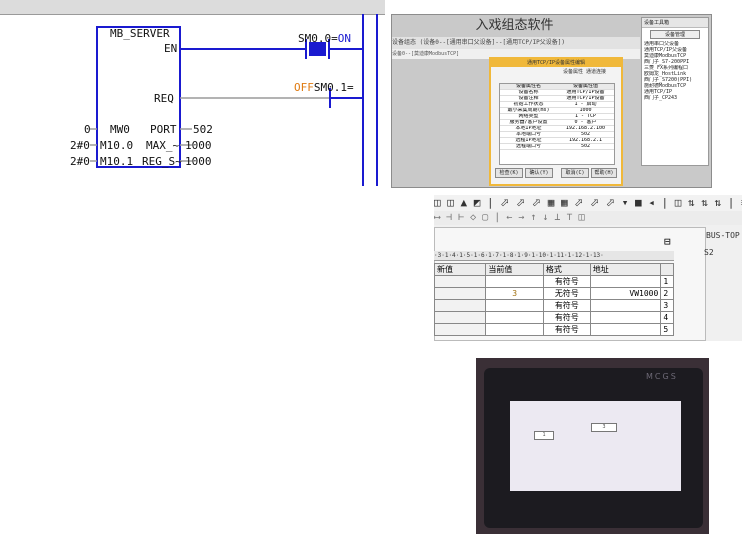 The width and height of the screenshot is (742, 547). I want to click on status-row: 有符号 4, so click(554, 317).